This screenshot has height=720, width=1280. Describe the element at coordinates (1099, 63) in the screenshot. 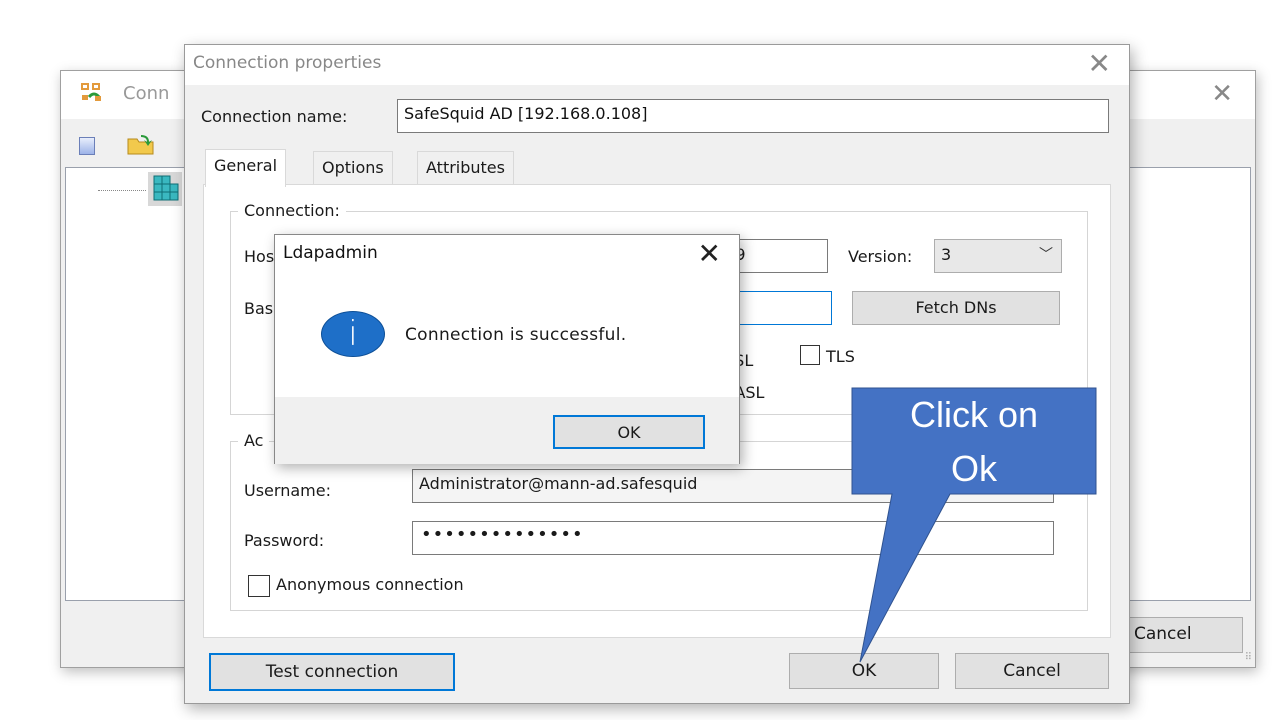

I see `dialog-close-icon: ✕` at that location.